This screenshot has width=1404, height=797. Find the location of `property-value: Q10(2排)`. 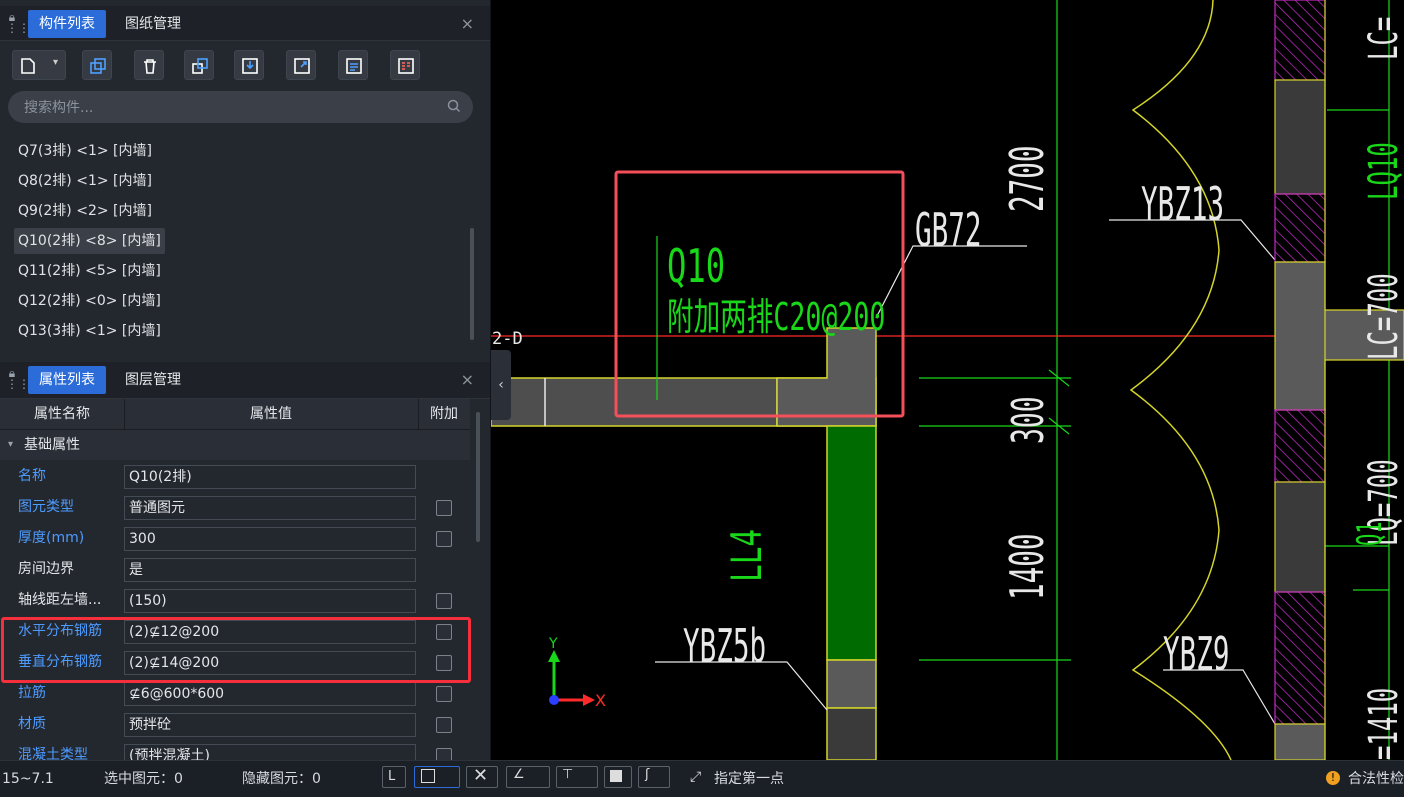

property-value: Q10(2排) is located at coordinates (270, 477).